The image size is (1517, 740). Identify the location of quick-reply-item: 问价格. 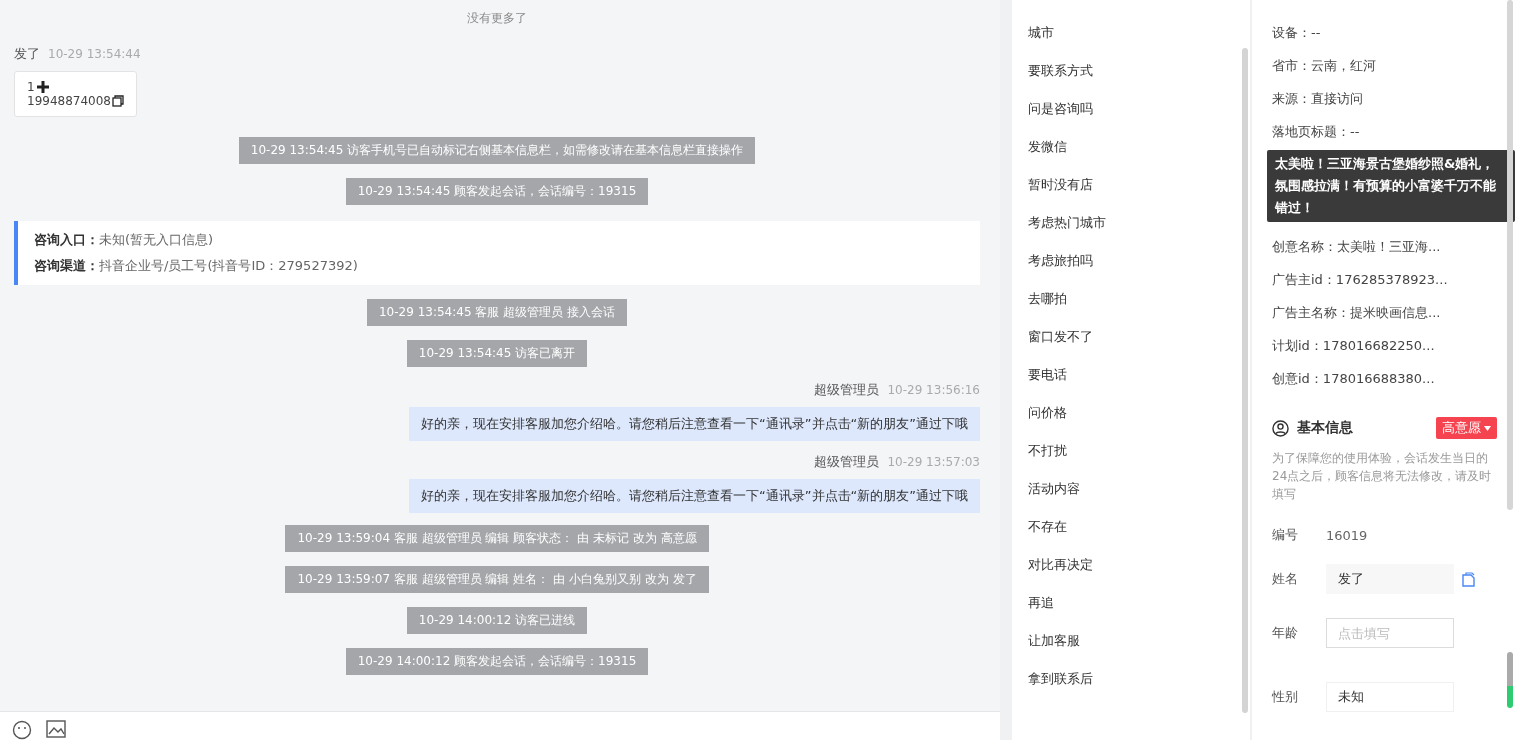
(1131, 413).